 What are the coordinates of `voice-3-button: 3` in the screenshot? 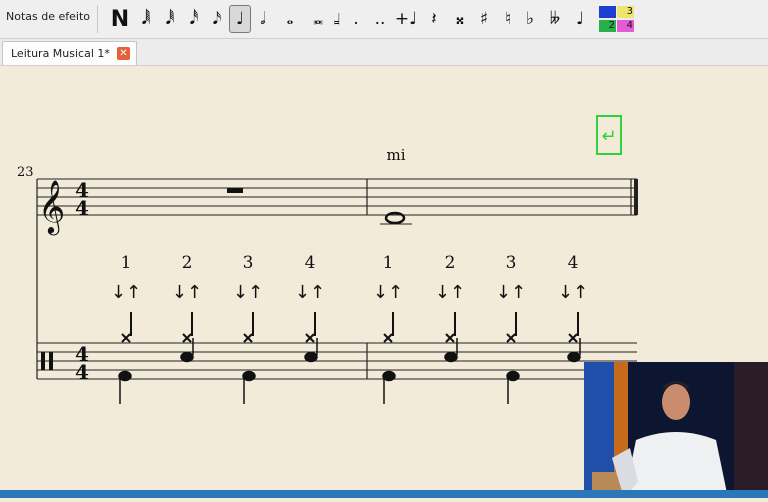 It's located at (625, 12).